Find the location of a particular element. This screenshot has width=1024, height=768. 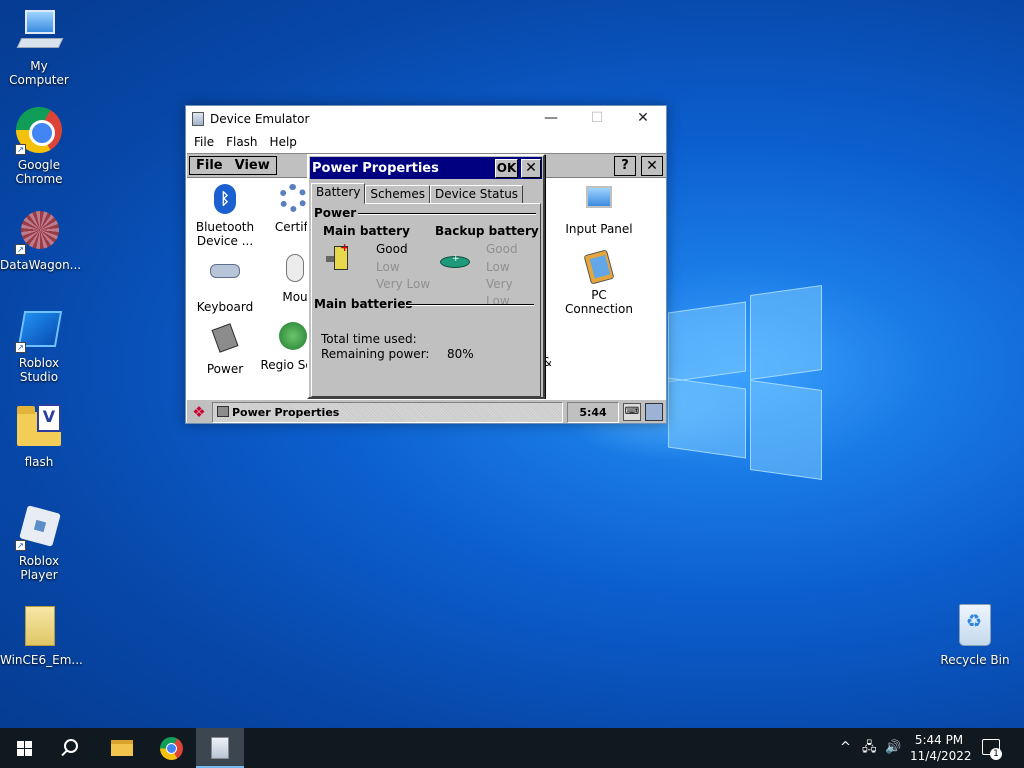

tab-strip: Battery Schemes Device Status is located at coordinates (417, 193).